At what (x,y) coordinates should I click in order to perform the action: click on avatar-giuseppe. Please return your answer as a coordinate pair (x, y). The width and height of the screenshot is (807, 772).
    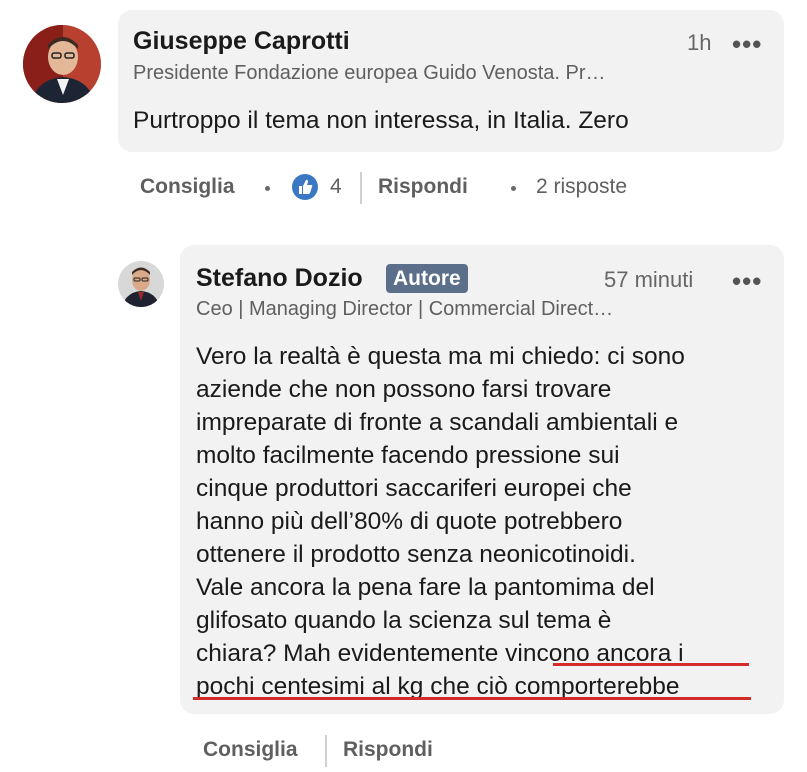
    Looking at the image, I should click on (62, 64).